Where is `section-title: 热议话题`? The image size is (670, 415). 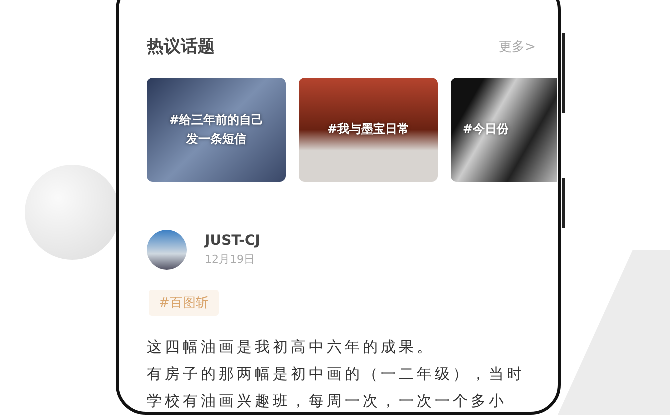 section-title: 热议话题 is located at coordinates (181, 47).